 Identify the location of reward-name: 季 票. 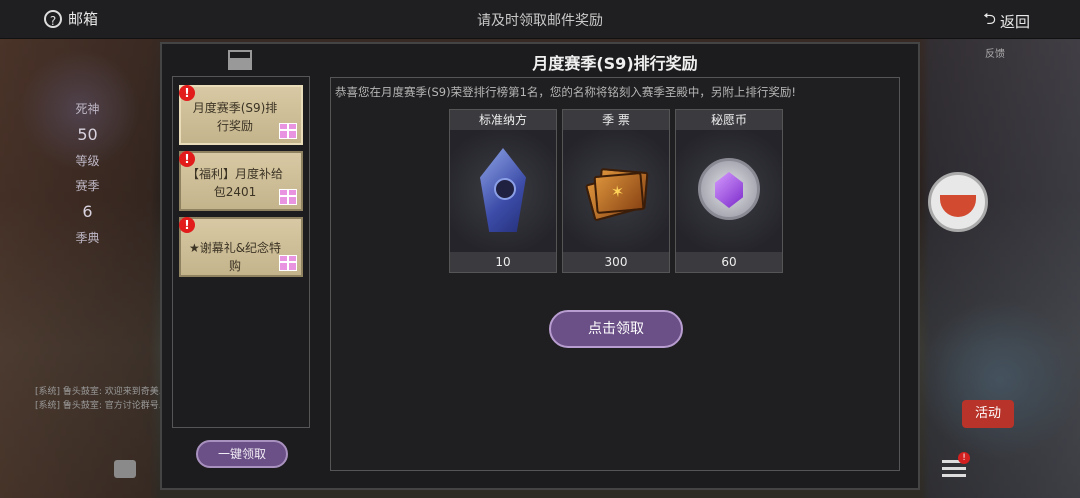
(616, 120).